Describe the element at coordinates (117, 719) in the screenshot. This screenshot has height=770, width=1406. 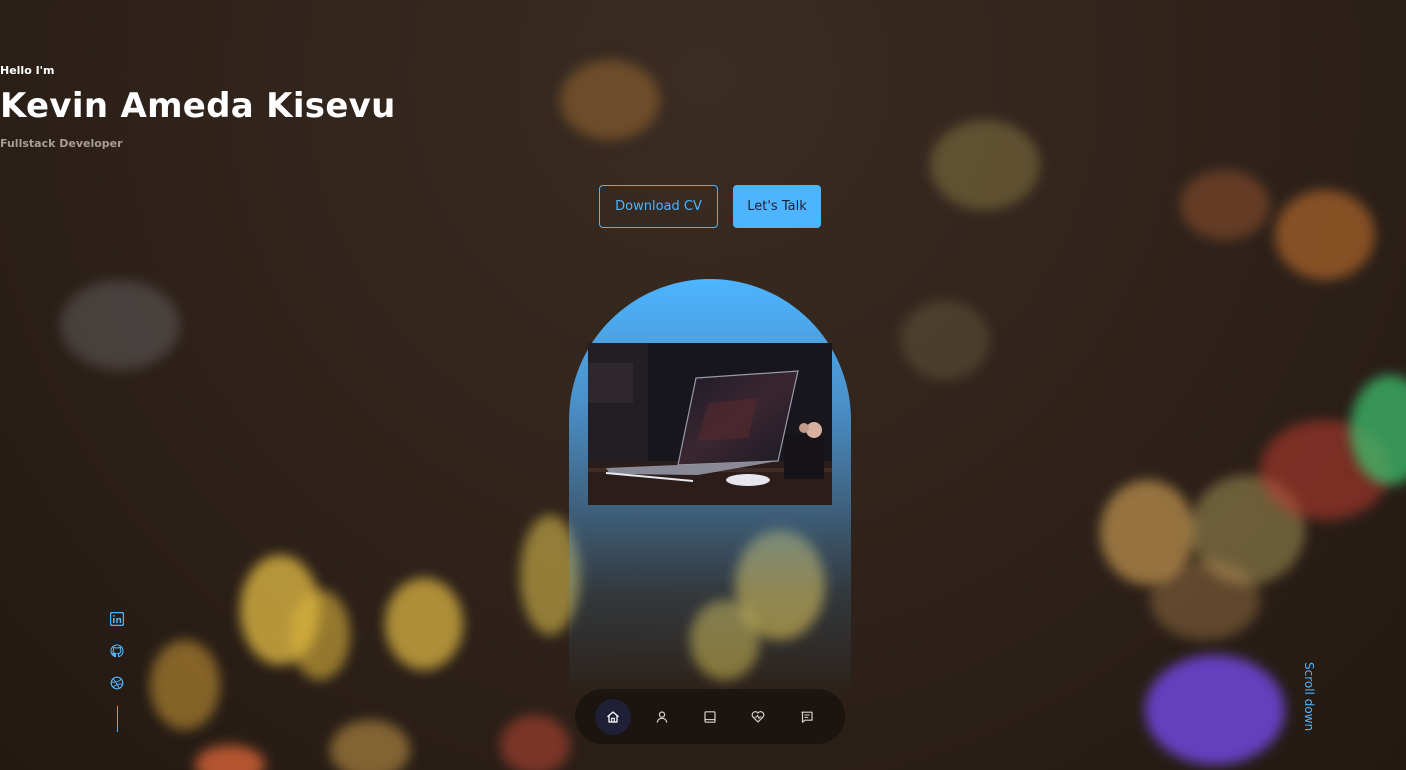
I see `social-divider-line` at that location.